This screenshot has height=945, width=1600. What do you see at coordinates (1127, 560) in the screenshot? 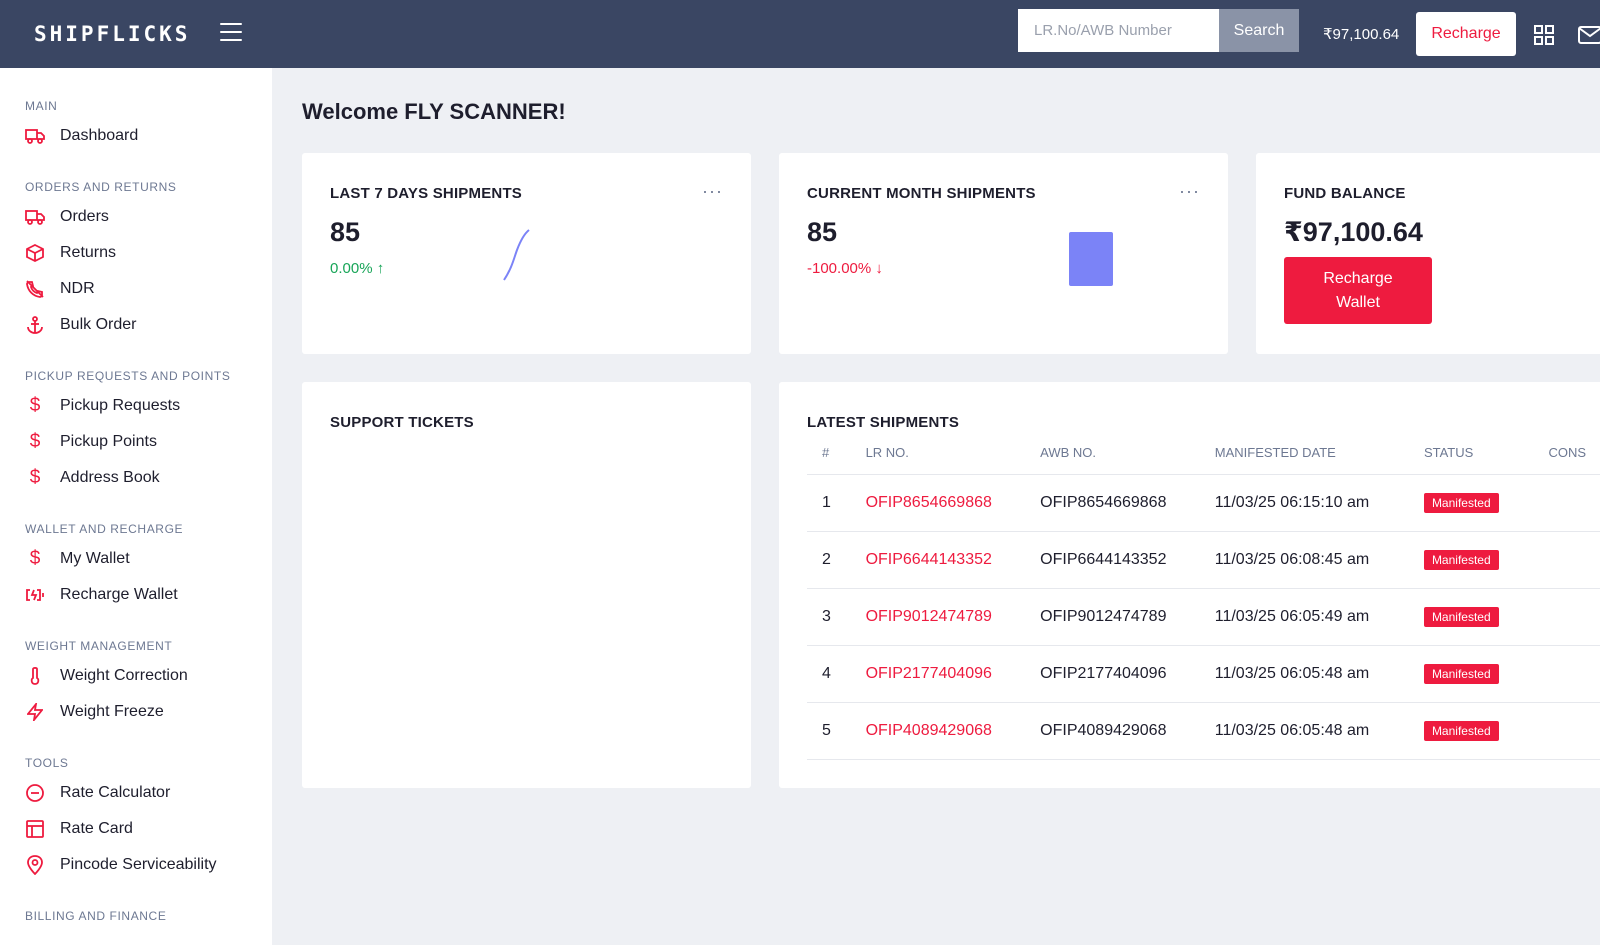
I see `awb-number: OFIP6644143352` at bounding box center [1127, 560].